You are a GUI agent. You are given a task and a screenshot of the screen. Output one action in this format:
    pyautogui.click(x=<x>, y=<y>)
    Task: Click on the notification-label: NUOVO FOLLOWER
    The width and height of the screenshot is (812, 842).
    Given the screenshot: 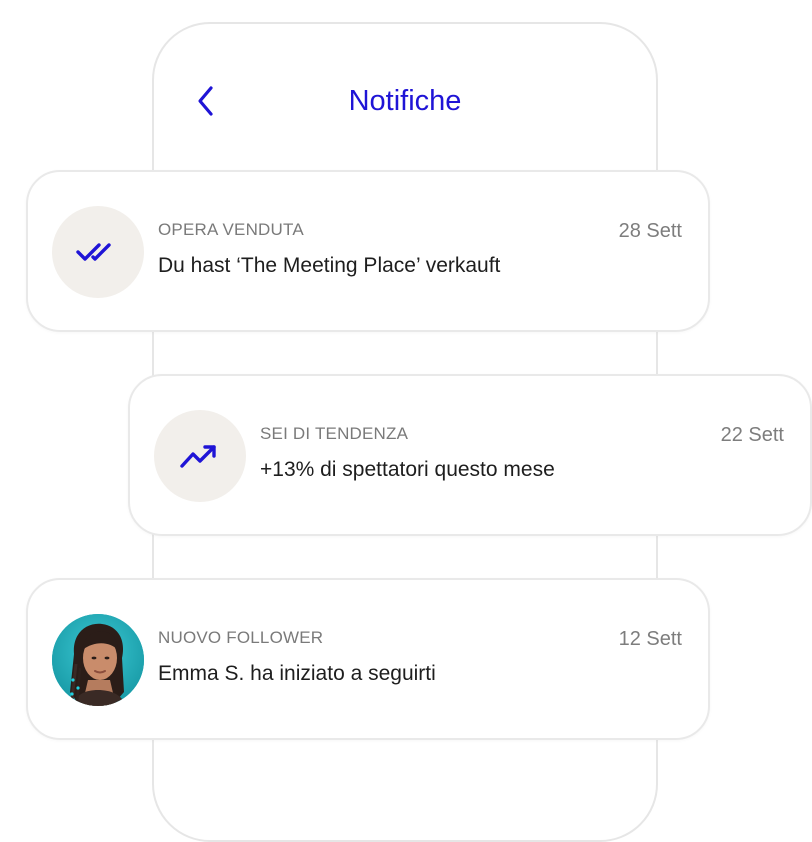 What is the action you would take?
    pyautogui.click(x=241, y=637)
    